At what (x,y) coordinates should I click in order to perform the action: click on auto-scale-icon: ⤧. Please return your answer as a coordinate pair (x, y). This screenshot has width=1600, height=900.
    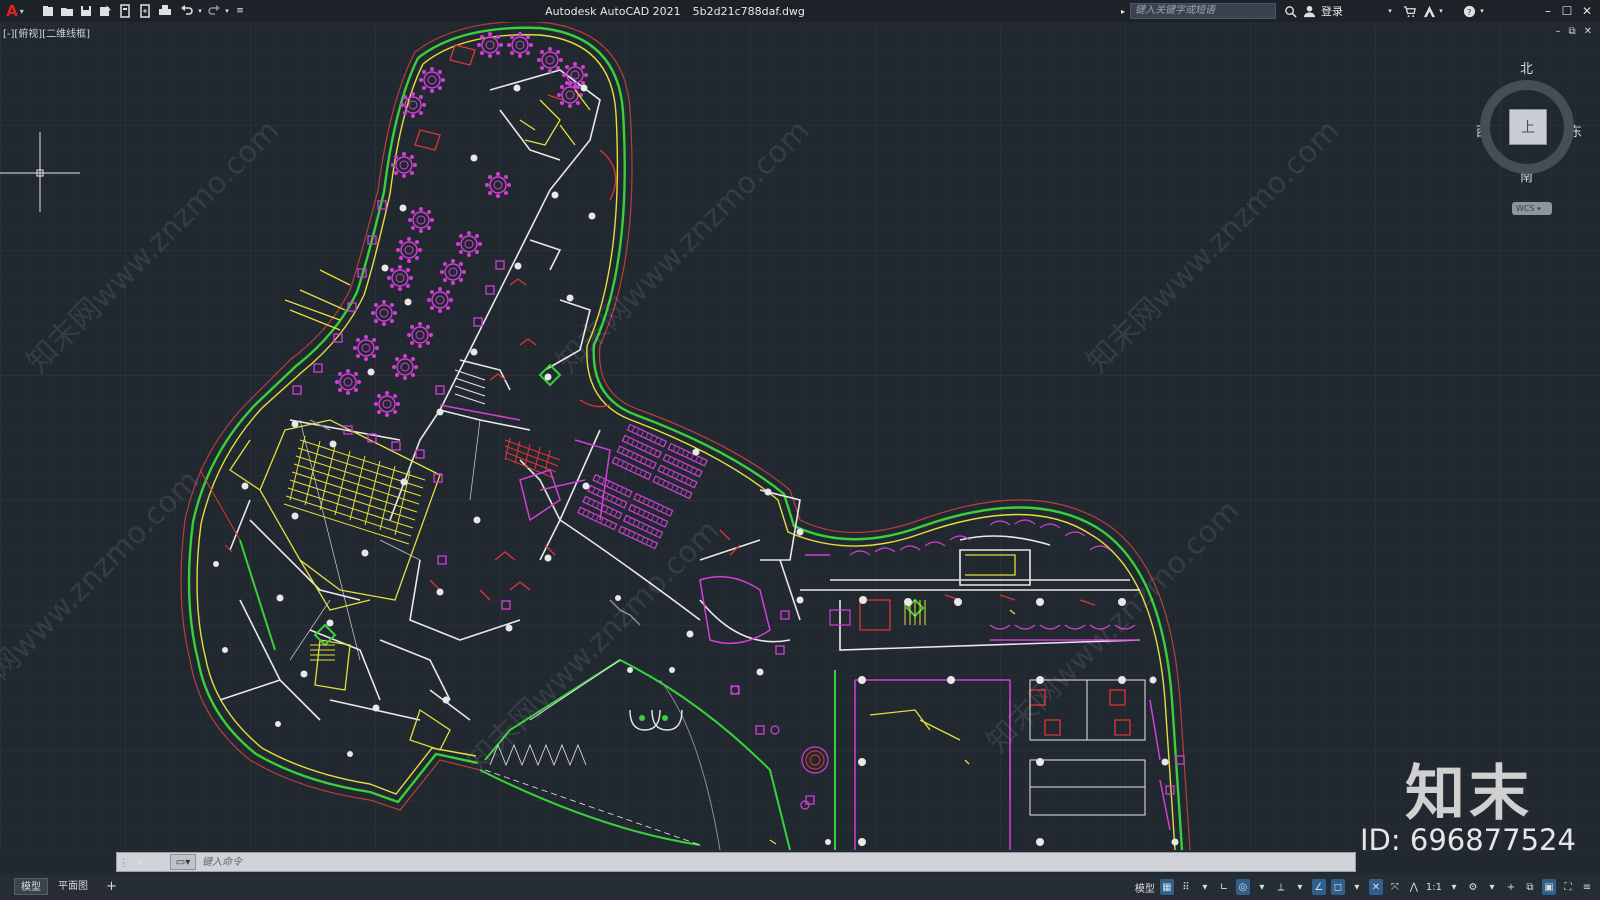
    Looking at the image, I should click on (1395, 887).